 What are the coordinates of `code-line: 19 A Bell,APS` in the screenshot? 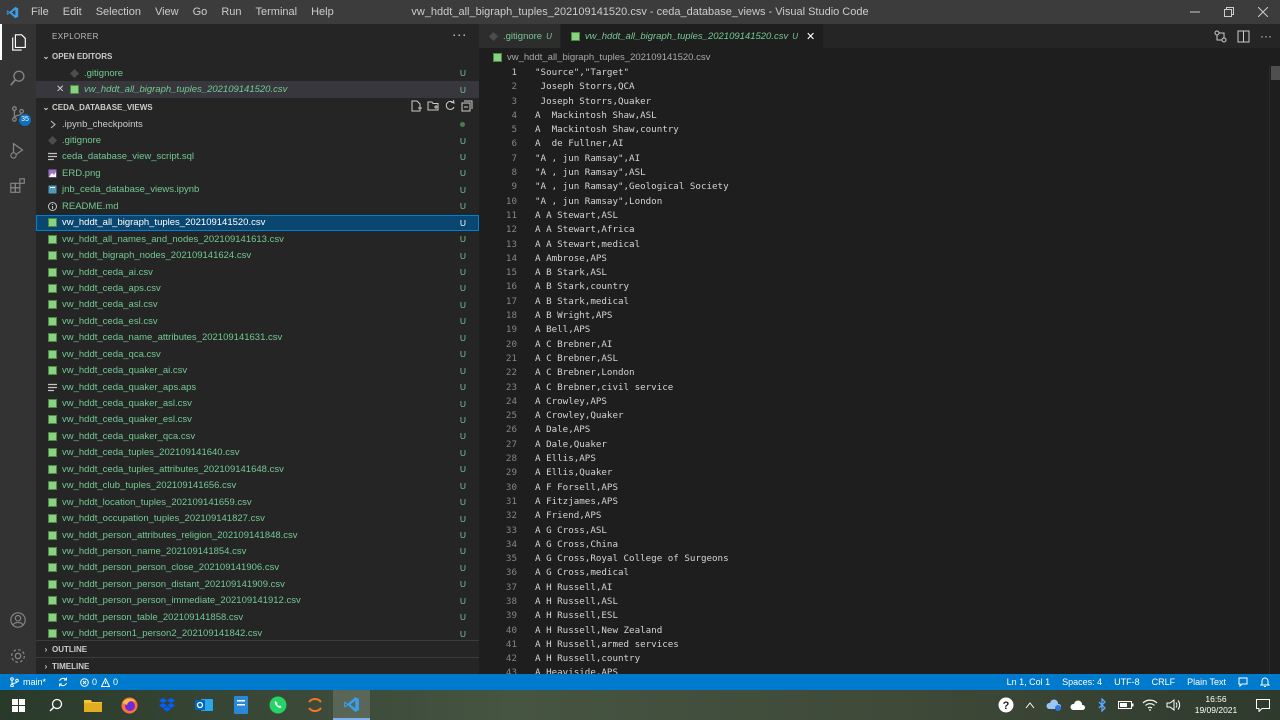 It's located at (874, 330).